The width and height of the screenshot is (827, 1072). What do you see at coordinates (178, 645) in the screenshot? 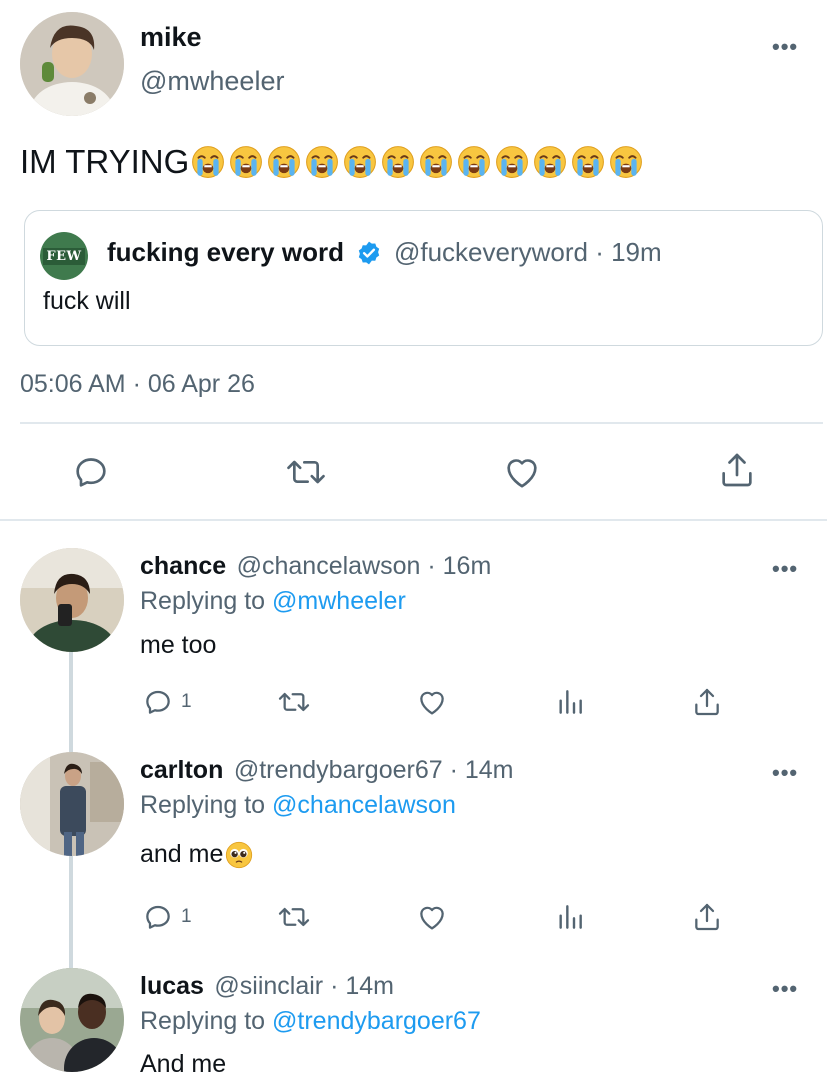
I see `reply-text: me too` at bounding box center [178, 645].